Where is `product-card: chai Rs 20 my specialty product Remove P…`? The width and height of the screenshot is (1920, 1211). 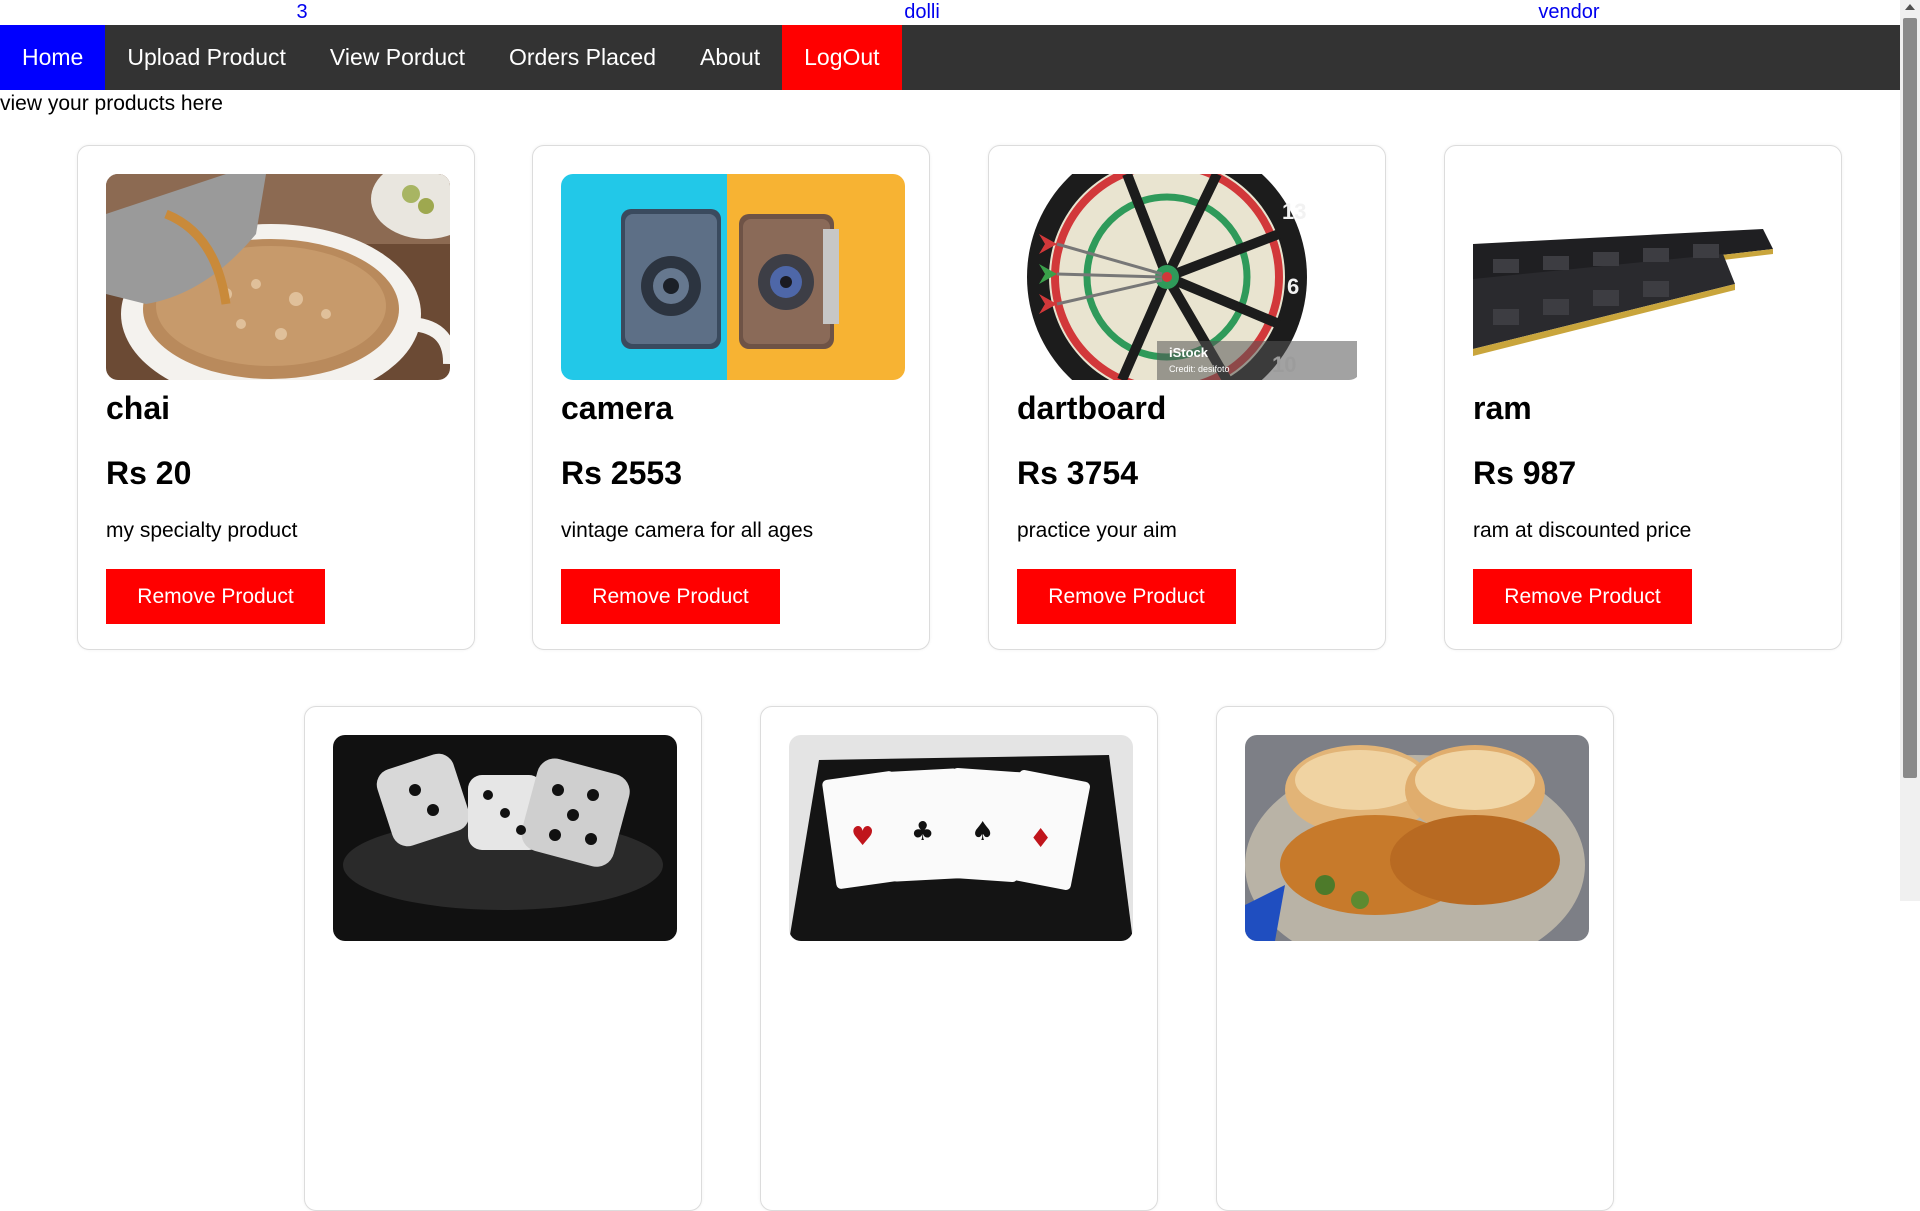 product-card: chai Rs 20 my specialty product Remove P… is located at coordinates (276, 397).